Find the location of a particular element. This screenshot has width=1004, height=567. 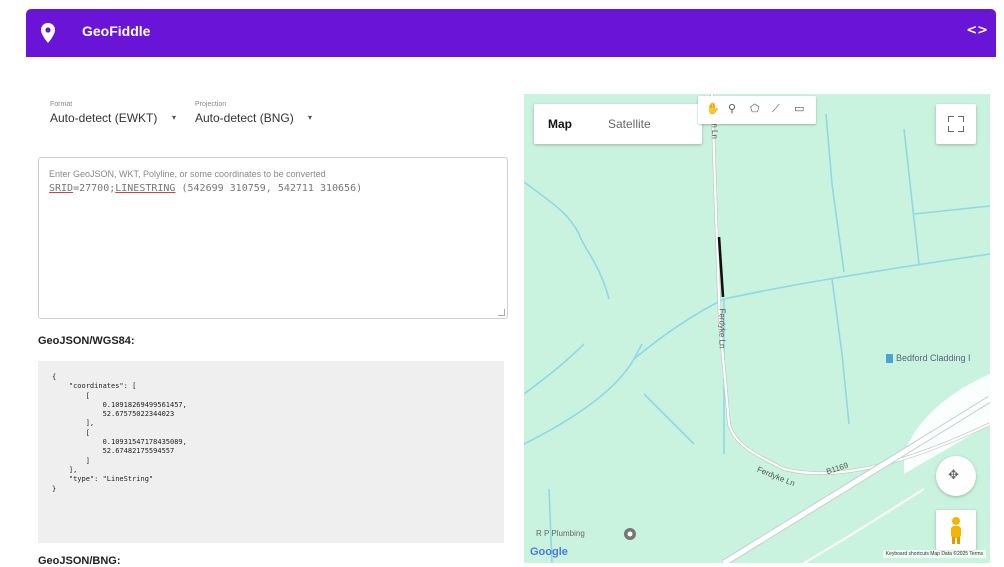

projection-select: Projection Auto-detect (BNG) ▾ is located at coordinates (253, 113).